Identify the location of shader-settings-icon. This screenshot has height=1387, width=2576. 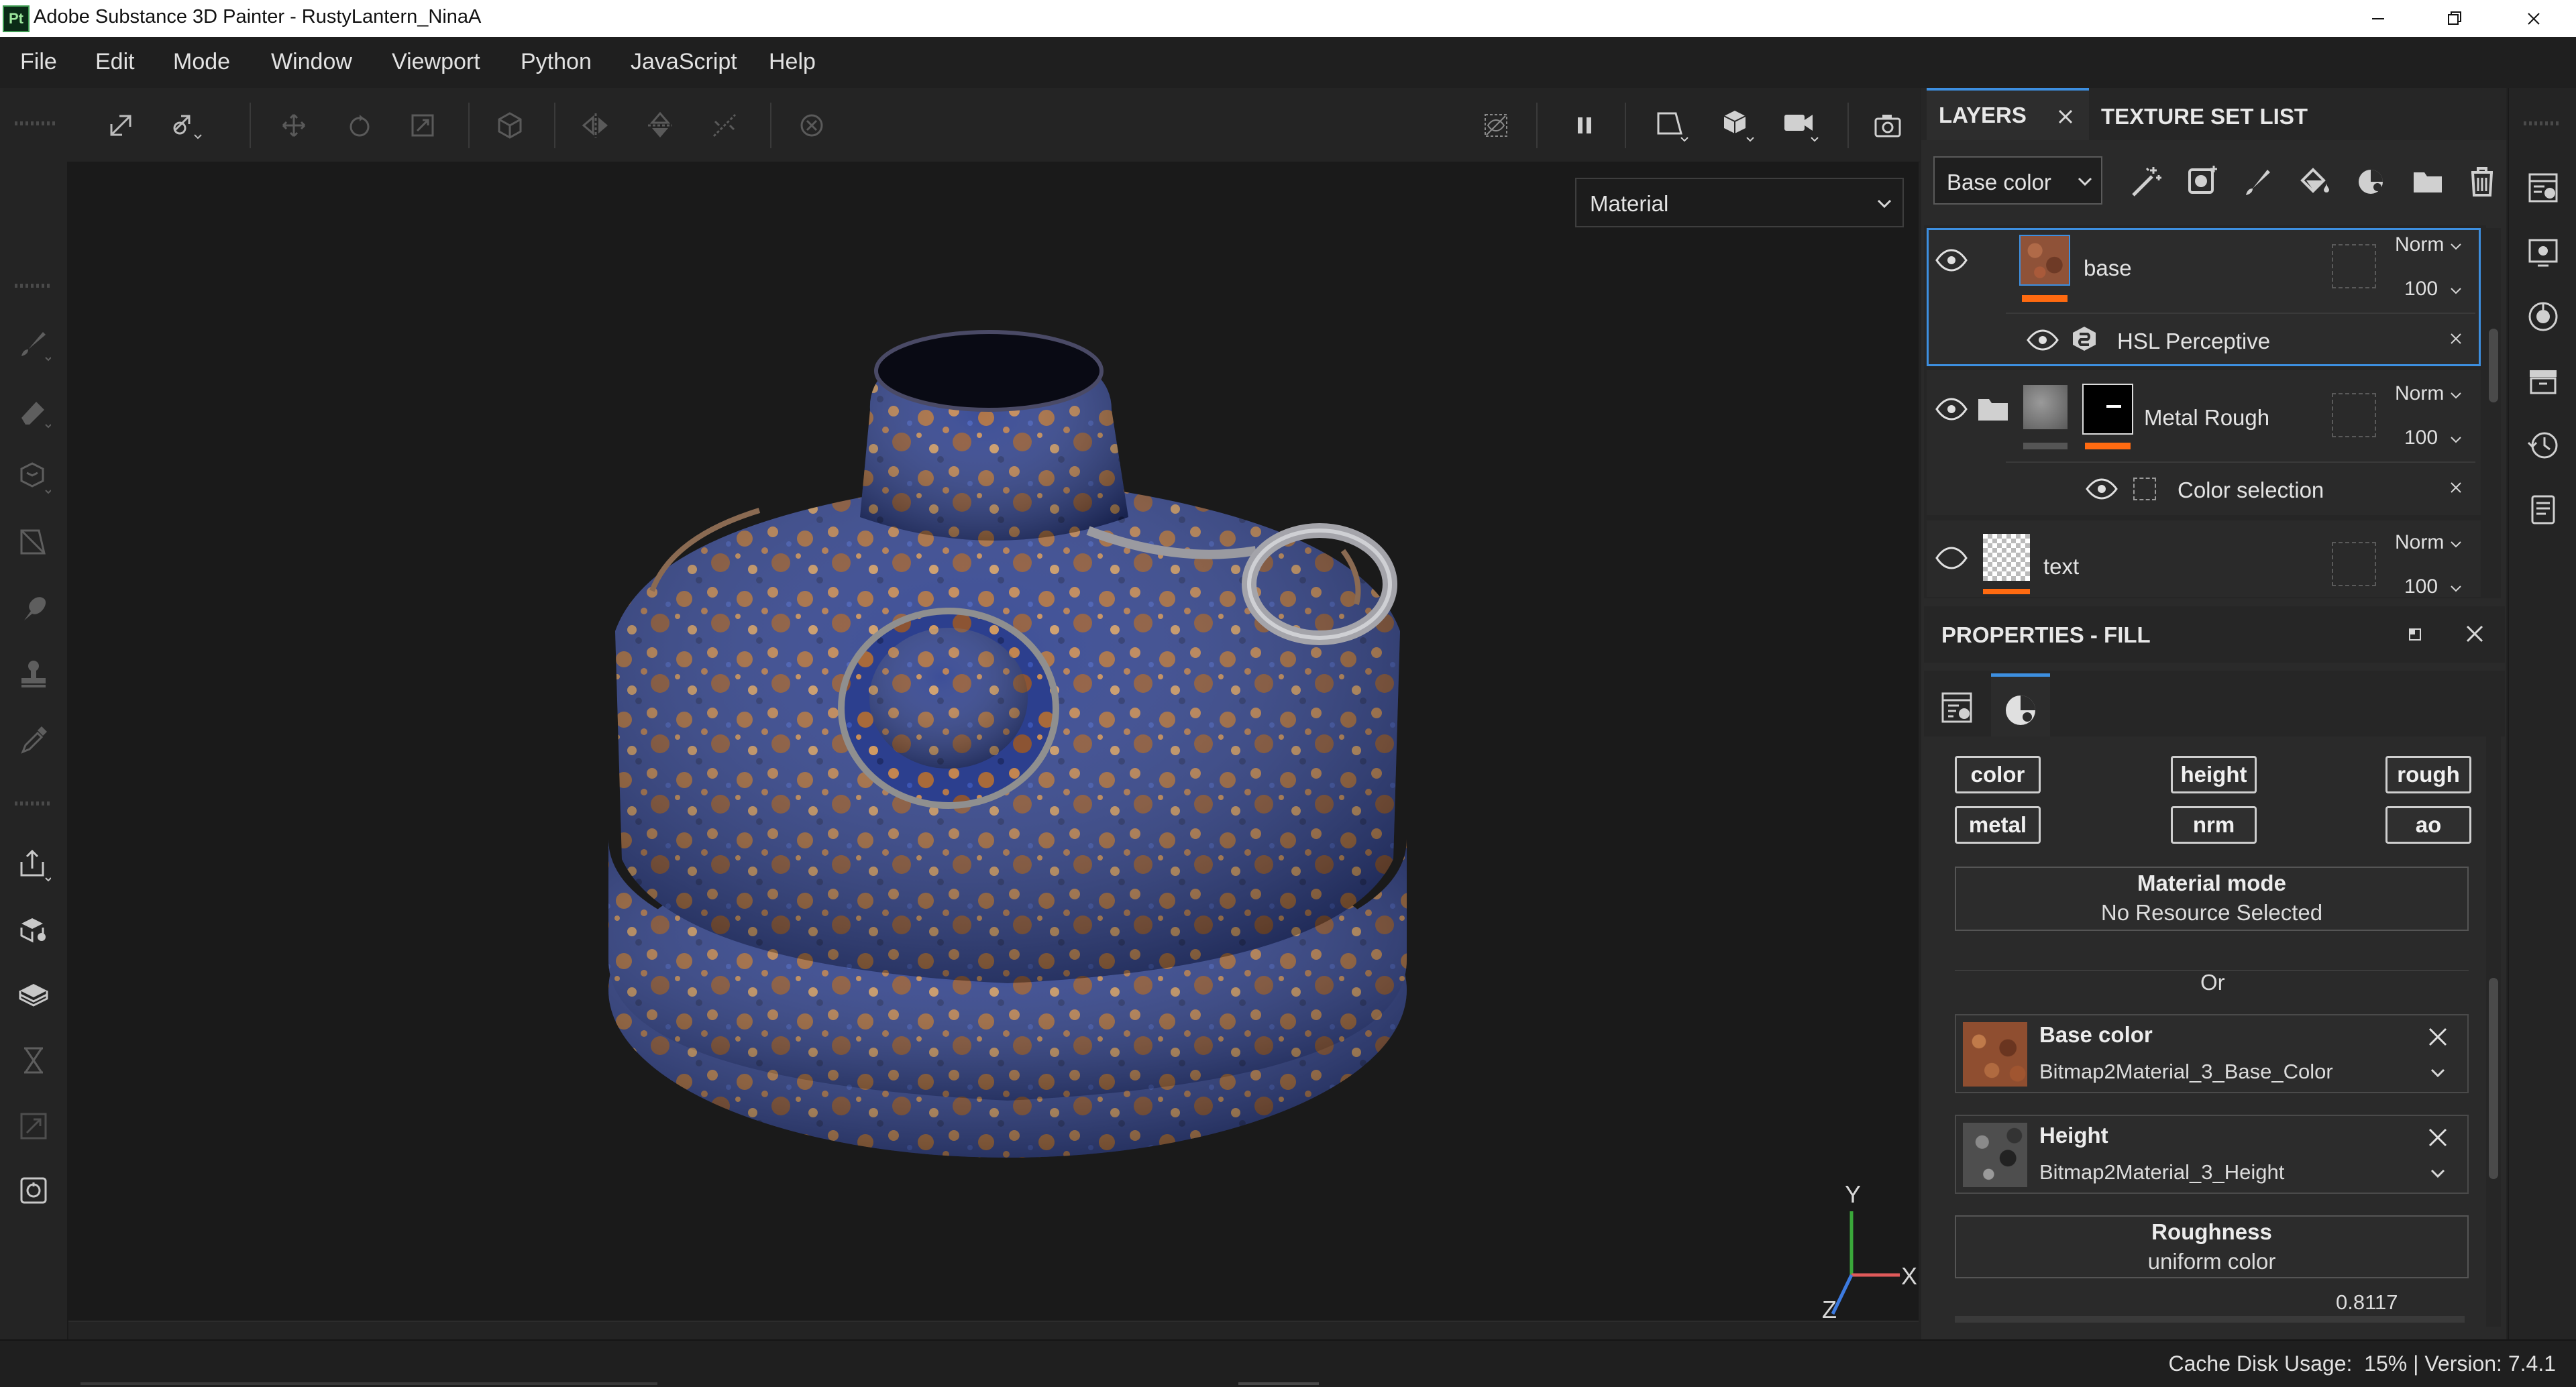
(2543, 316).